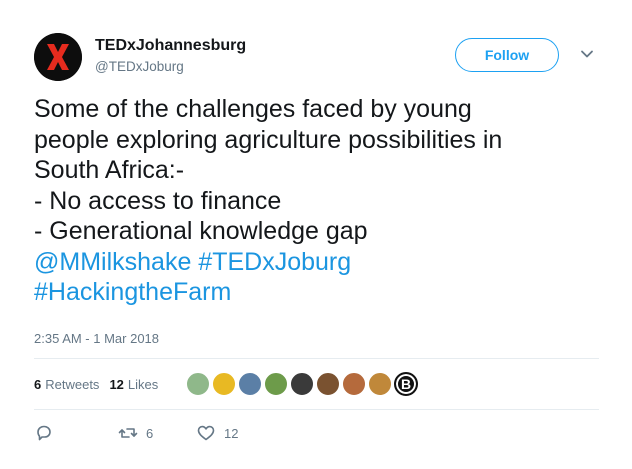  What do you see at coordinates (143, 384) in the screenshot?
I see `likes-label: Likes` at bounding box center [143, 384].